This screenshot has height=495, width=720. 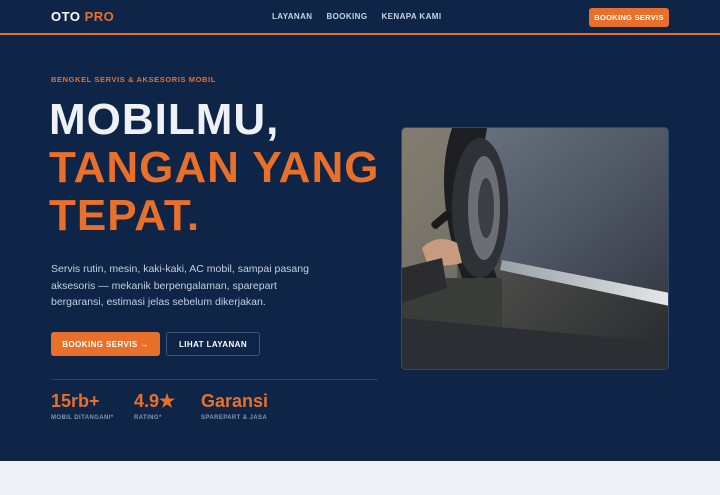 I want to click on hero-eyebrow: BENGKEL SERVIS & AKSESORIS MOBIL, so click(x=133, y=79).